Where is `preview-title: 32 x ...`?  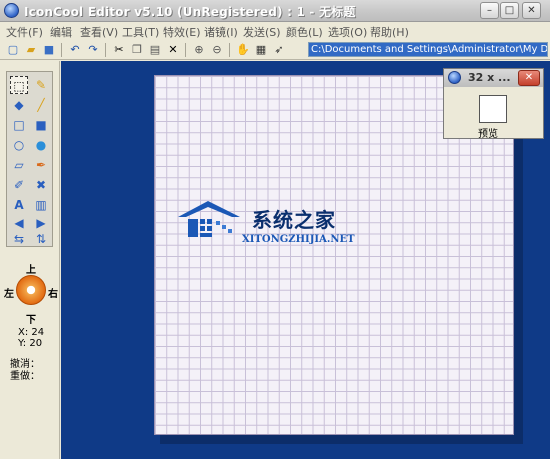
preview-title: 32 x ... is located at coordinates (489, 77).